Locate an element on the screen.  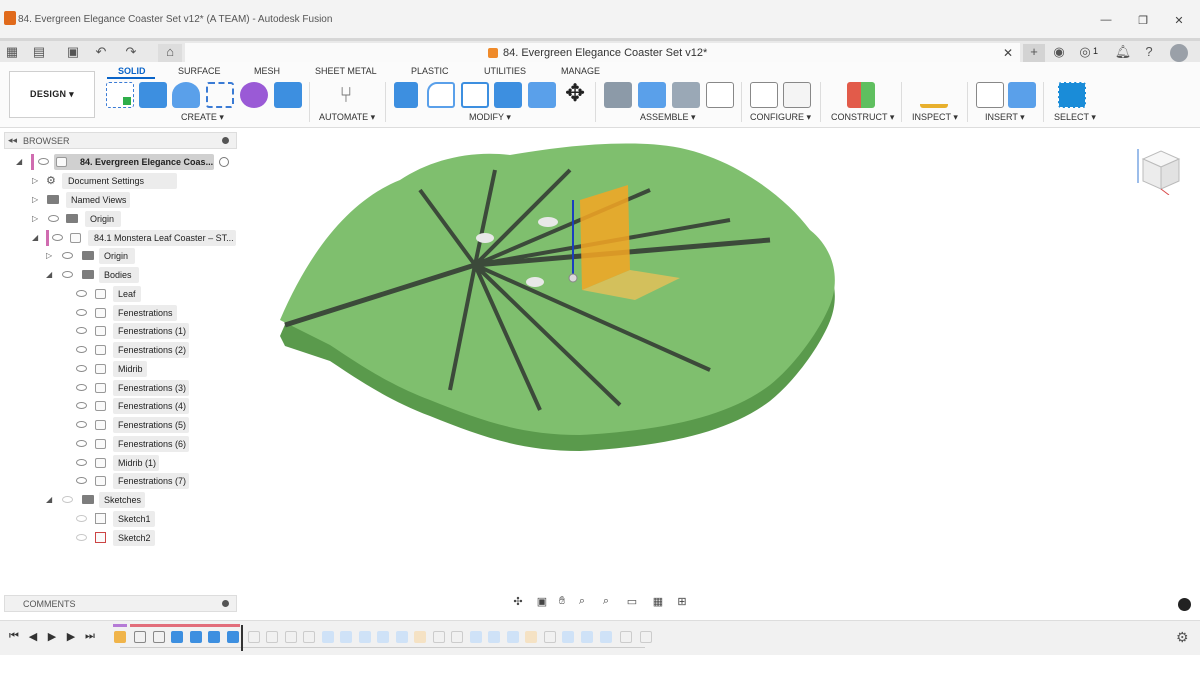
joint-icon is located at coordinates (652, 95).